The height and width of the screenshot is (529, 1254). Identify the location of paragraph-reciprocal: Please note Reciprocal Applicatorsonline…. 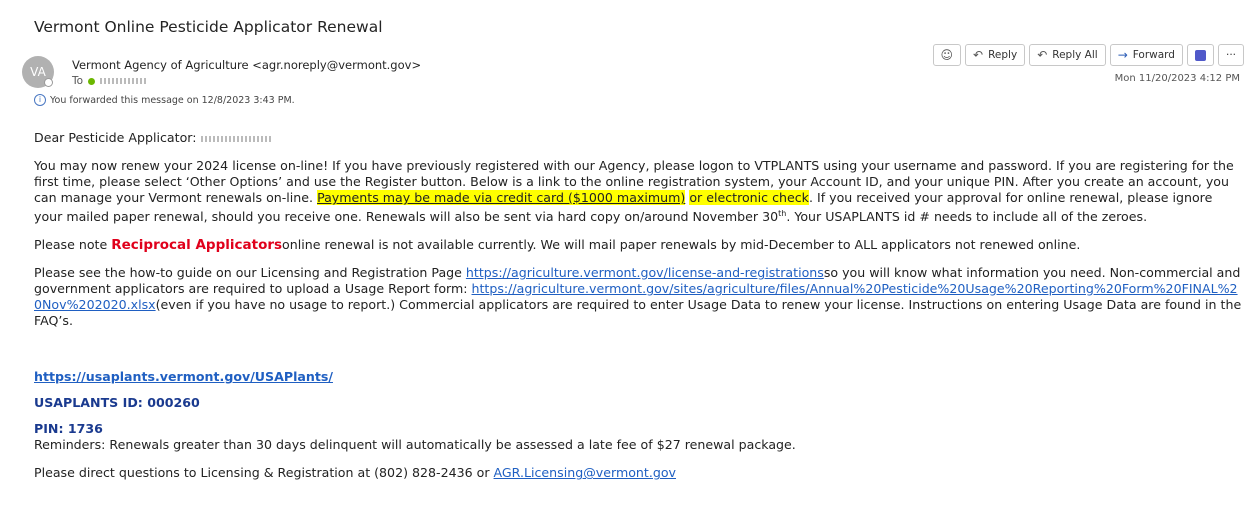
(638, 245).